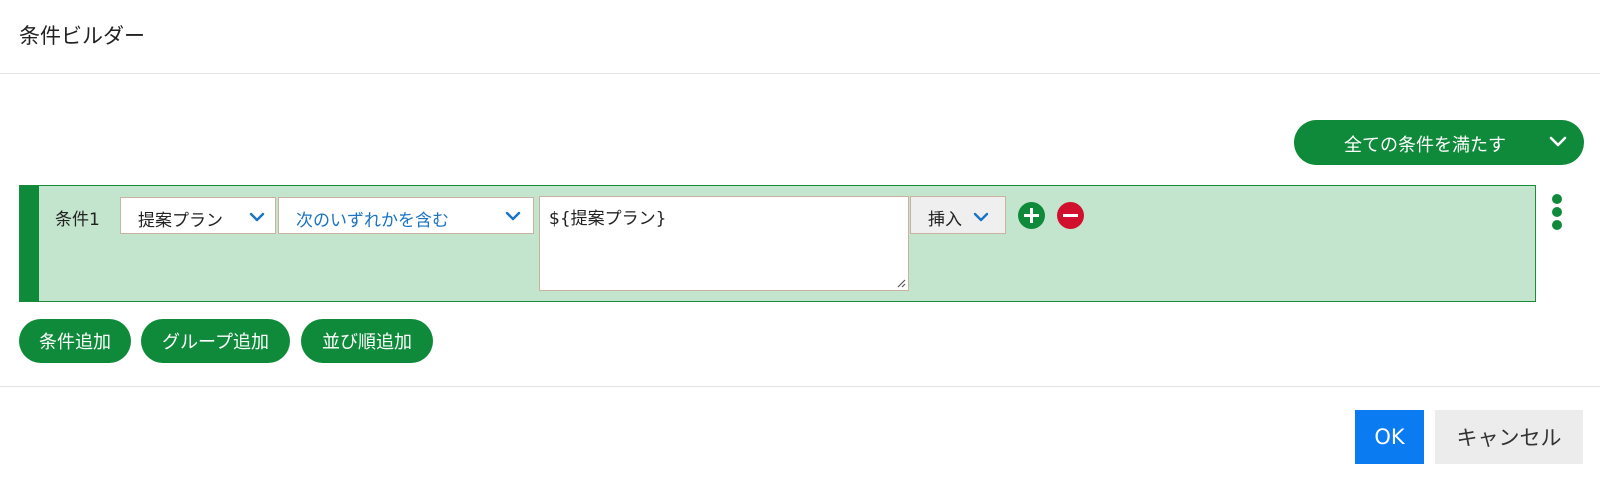  I want to click on footer-divider, so click(800, 386).